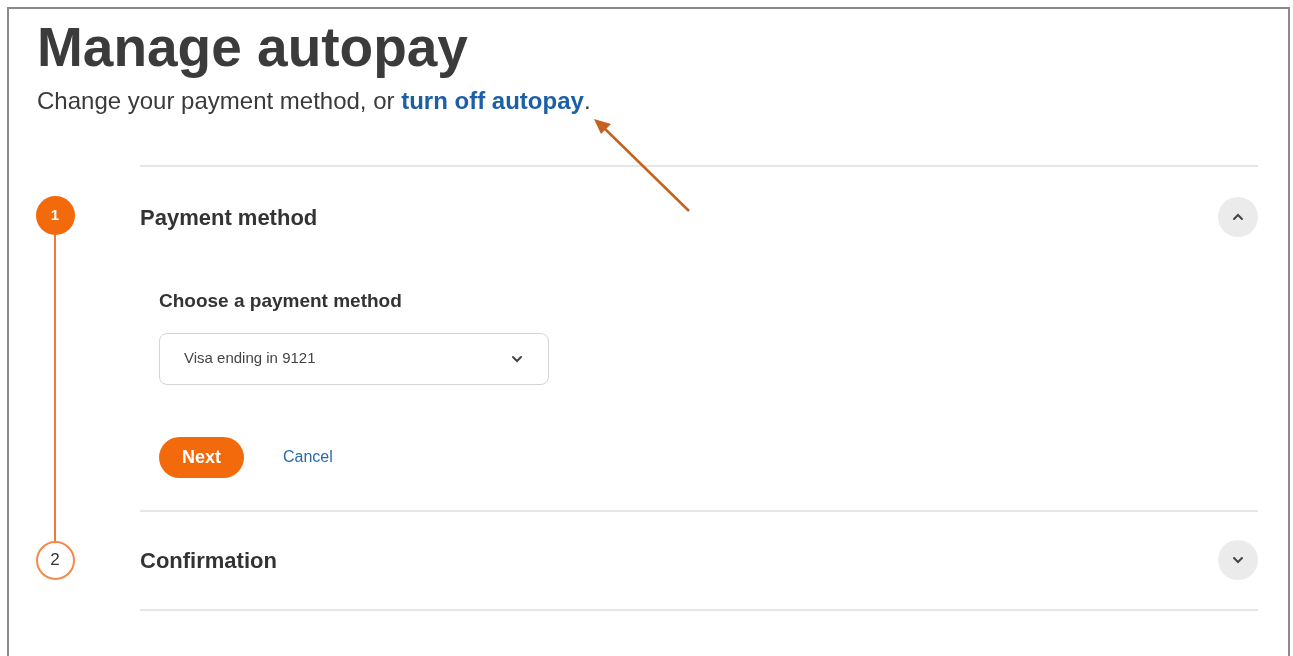  Describe the element at coordinates (252, 47) in the screenshot. I see `page-title: Manage autopay` at that location.